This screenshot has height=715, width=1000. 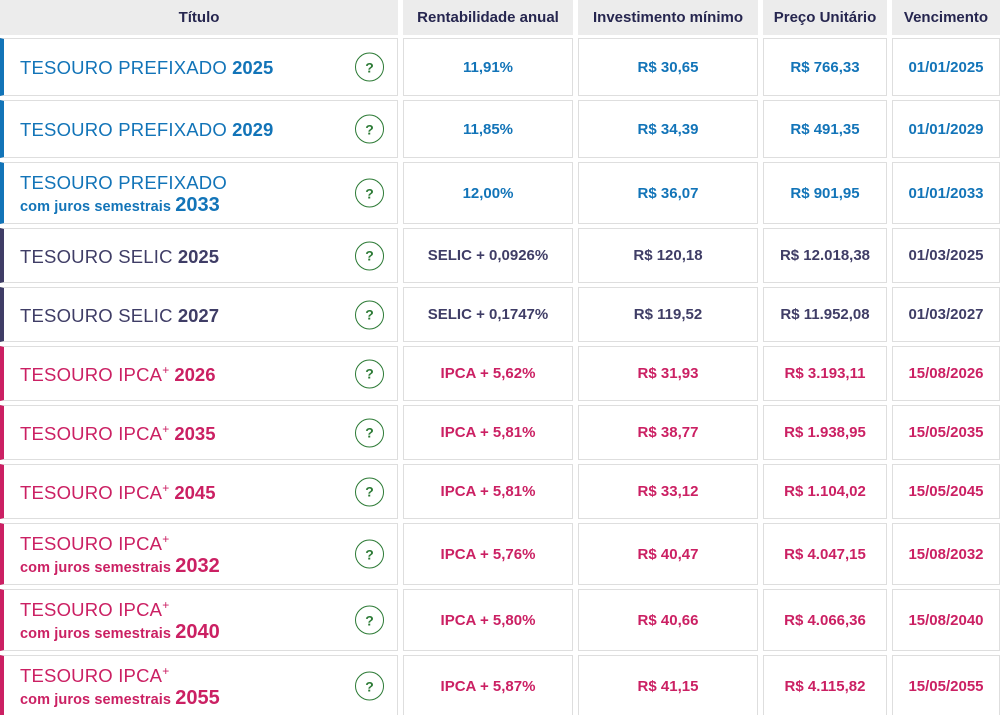 I want to click on maturity-cell: 15/08/2040, so click(x=946, y=620).